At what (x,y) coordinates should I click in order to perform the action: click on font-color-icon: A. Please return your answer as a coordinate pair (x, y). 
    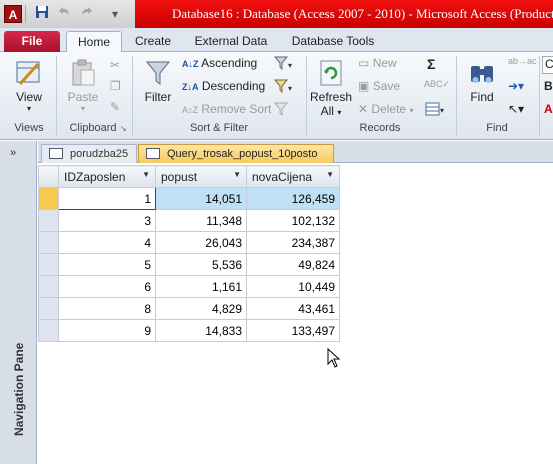
    Looking at the image, I should click on (548, 109).